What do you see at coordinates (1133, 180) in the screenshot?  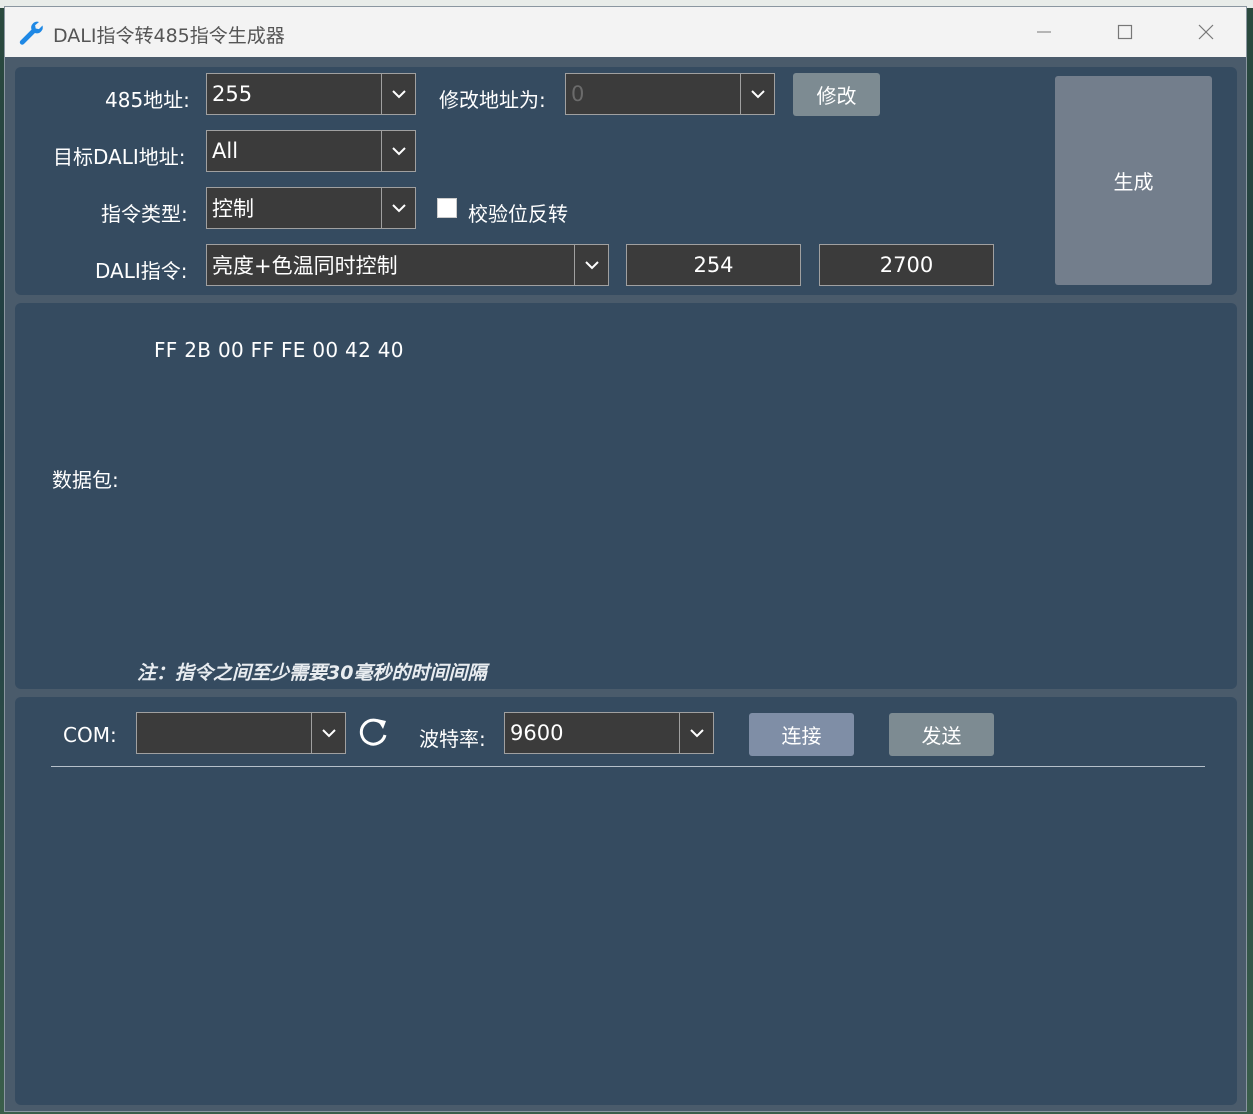 I see `generate-button: 生成` at bounding box center [1133, 180].